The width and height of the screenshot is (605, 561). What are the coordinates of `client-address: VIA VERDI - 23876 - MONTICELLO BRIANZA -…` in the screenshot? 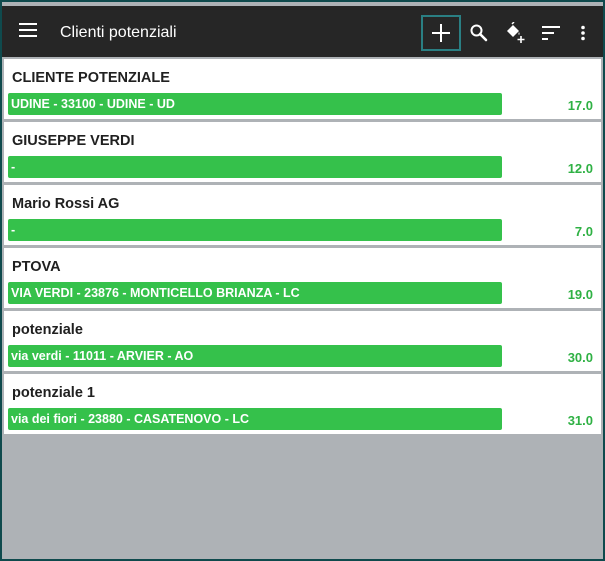 It's located at (255, 293).